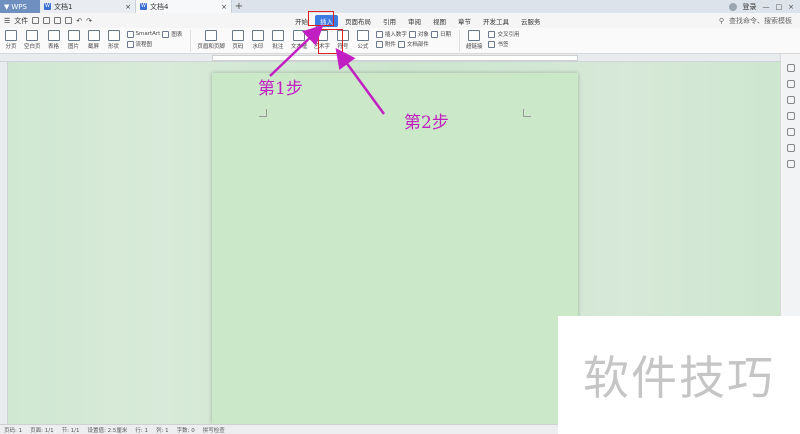 The width and height of the screenshot is (800, 434). What do you see at coordinates (679, 378) in the screenshot?
I see `watermark-text: 软件技巧` at bounding box center [679, 378].